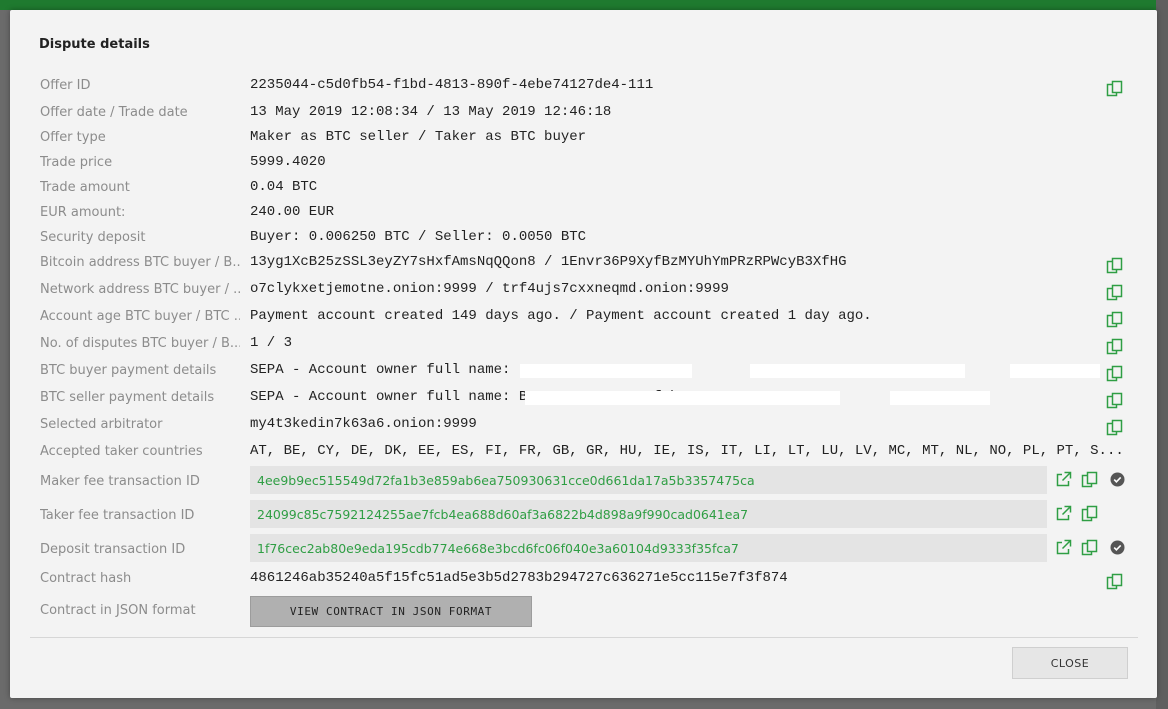  What do you see at coordinates (65, 85) in the screenshot?
I see `row-label: Offer ID` at bounding box center [65, 85].